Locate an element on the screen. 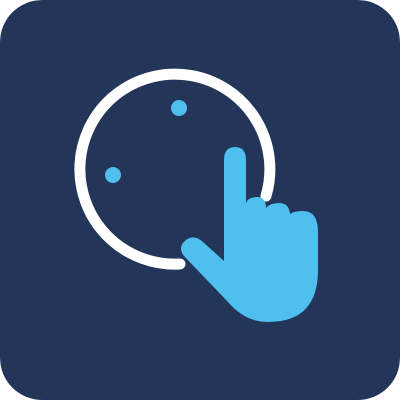  clock-marker-left is located at coordinates (113, 175).